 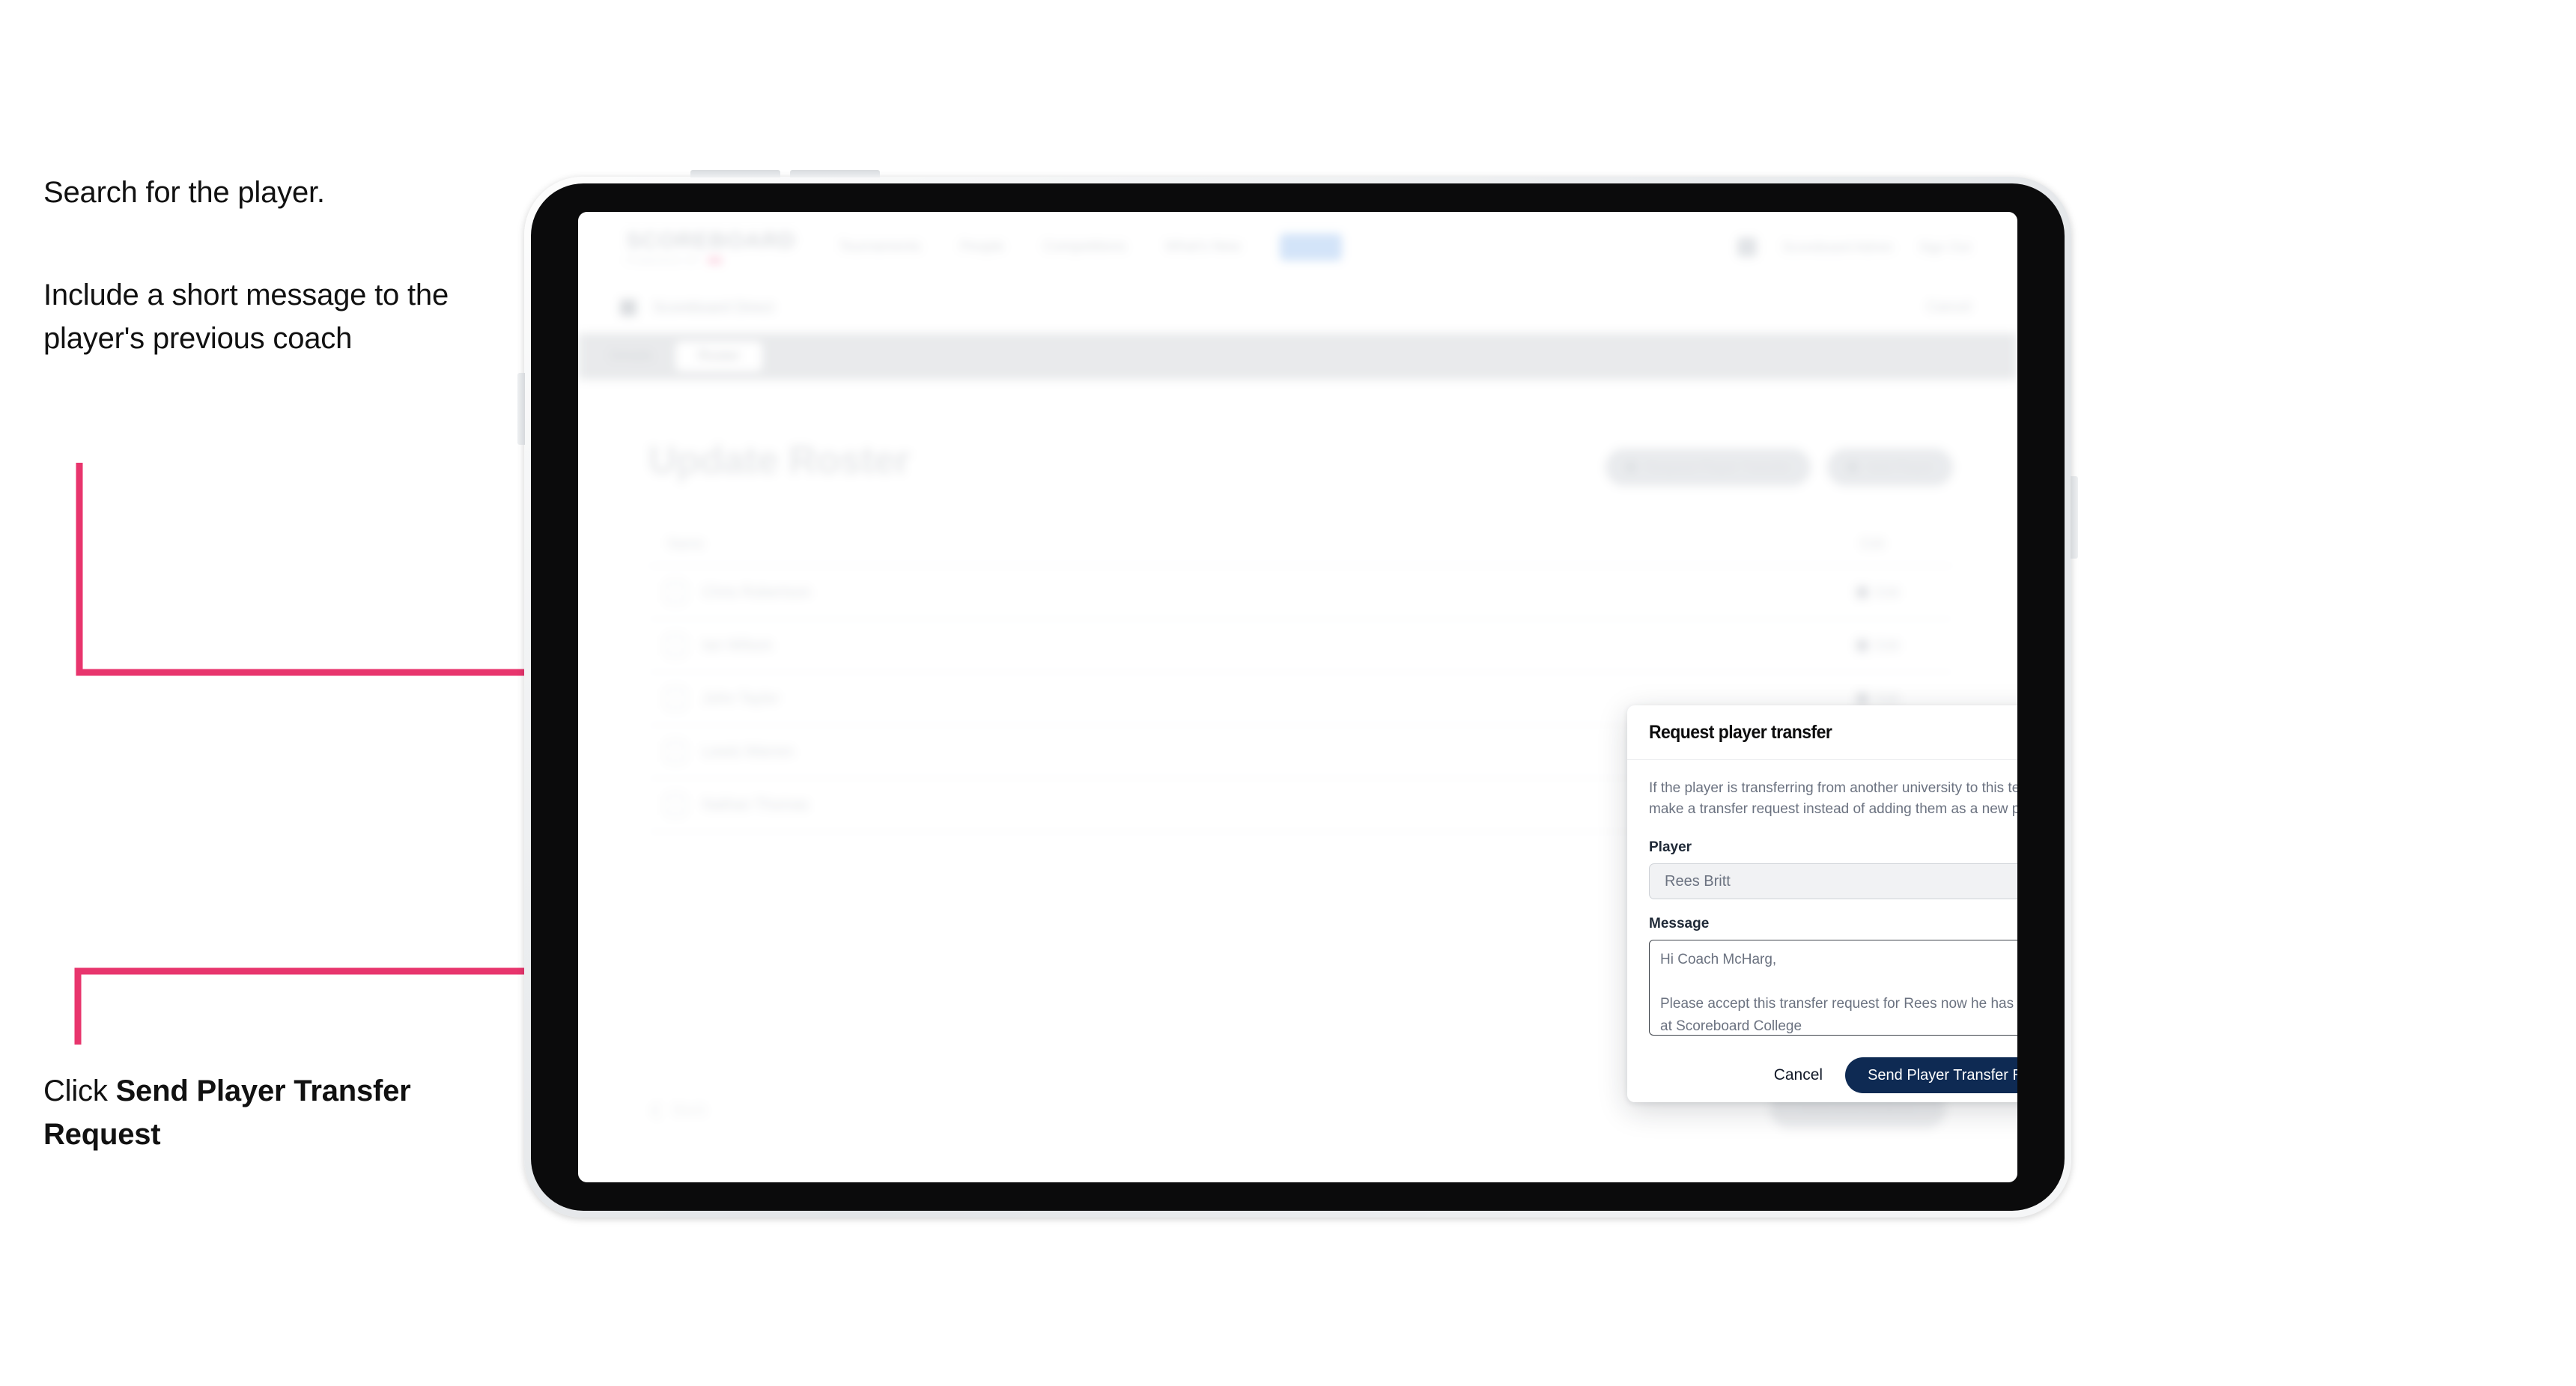 What do you see at coordinates (982, 247) in the screenshot?
I see `nav-item-people: People` at bounding box center [982, 247].